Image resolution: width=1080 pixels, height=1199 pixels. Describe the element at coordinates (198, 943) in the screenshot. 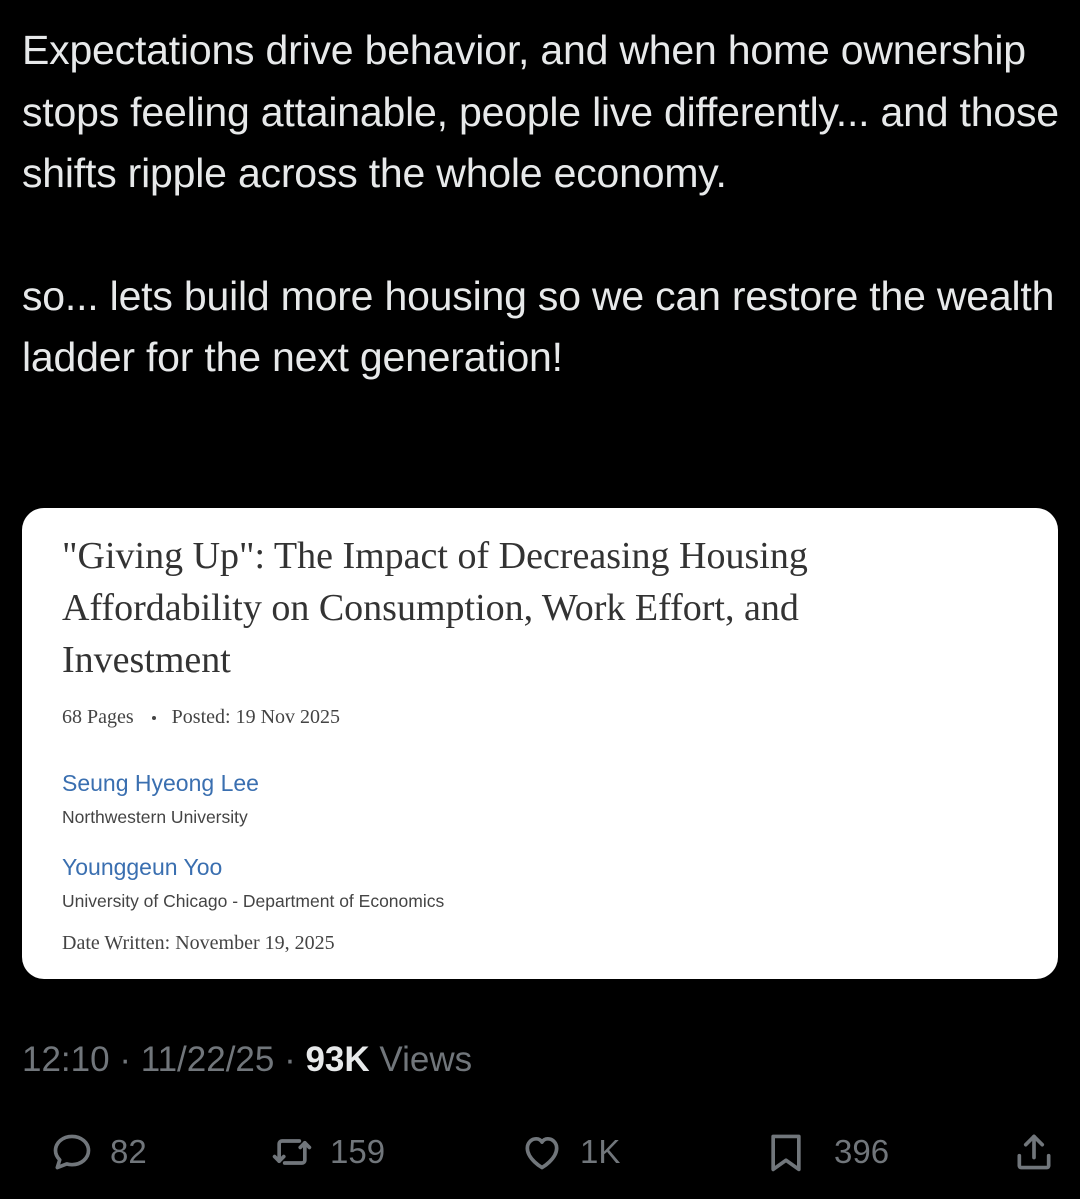

I see `date-written: Date Written: November 19, 2025` at that location.